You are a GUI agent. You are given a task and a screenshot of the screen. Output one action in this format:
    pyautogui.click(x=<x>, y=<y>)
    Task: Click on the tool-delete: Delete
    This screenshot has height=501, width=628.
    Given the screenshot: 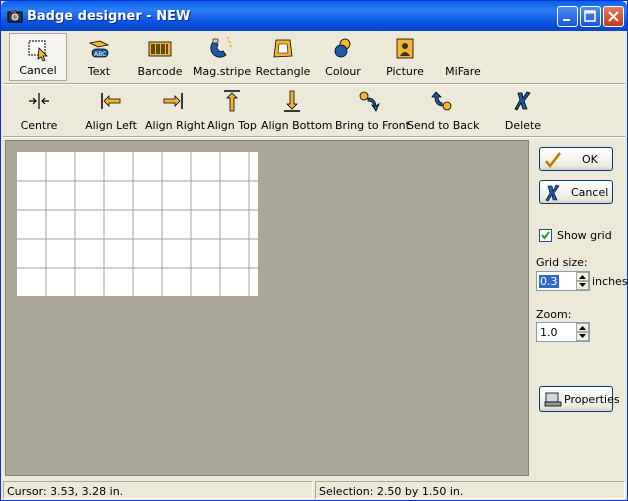 What is the action you would take?
    pyautogui.click(x=523, y=110)
    